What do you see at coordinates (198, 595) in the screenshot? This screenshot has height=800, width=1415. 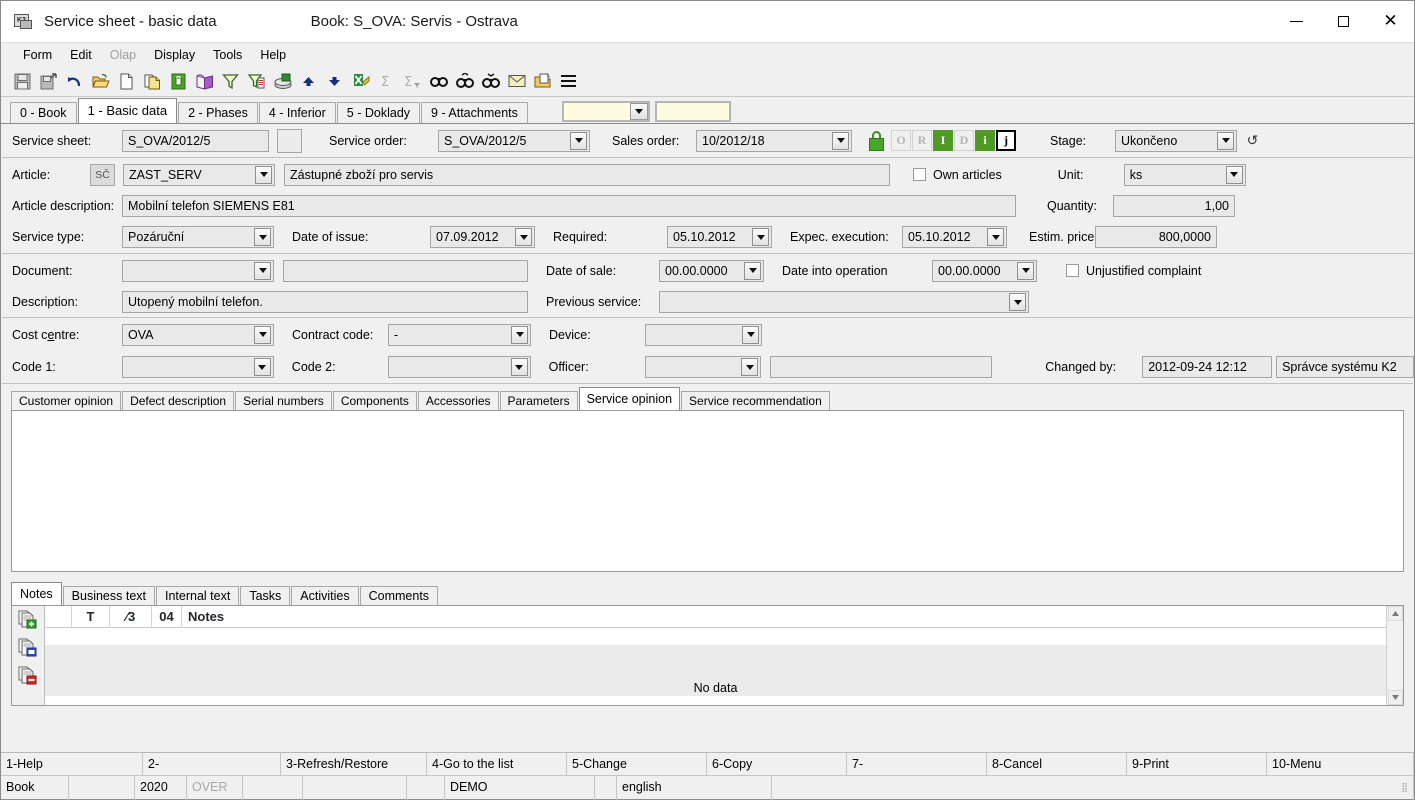 I see `tab-internal-text: Internal text` at bounding box center [198, 595].